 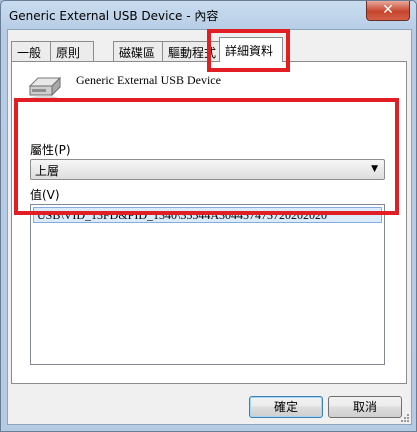 What do you see at coordinates (365, 407) in the screenshot?
I see `cancel-button: 取消` at bounding box center [365, 407].